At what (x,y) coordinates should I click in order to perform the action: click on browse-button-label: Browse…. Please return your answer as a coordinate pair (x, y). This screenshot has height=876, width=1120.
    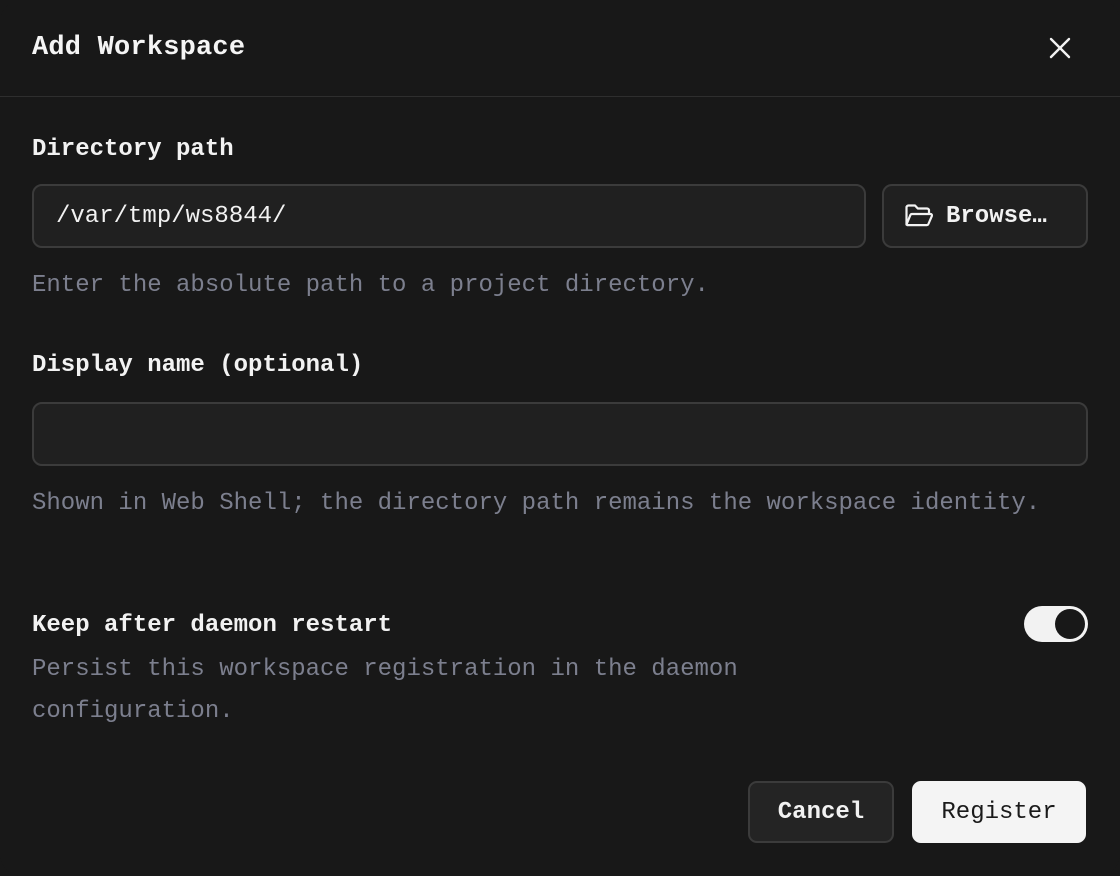
    Looking at the image, I should click on (996, 216).